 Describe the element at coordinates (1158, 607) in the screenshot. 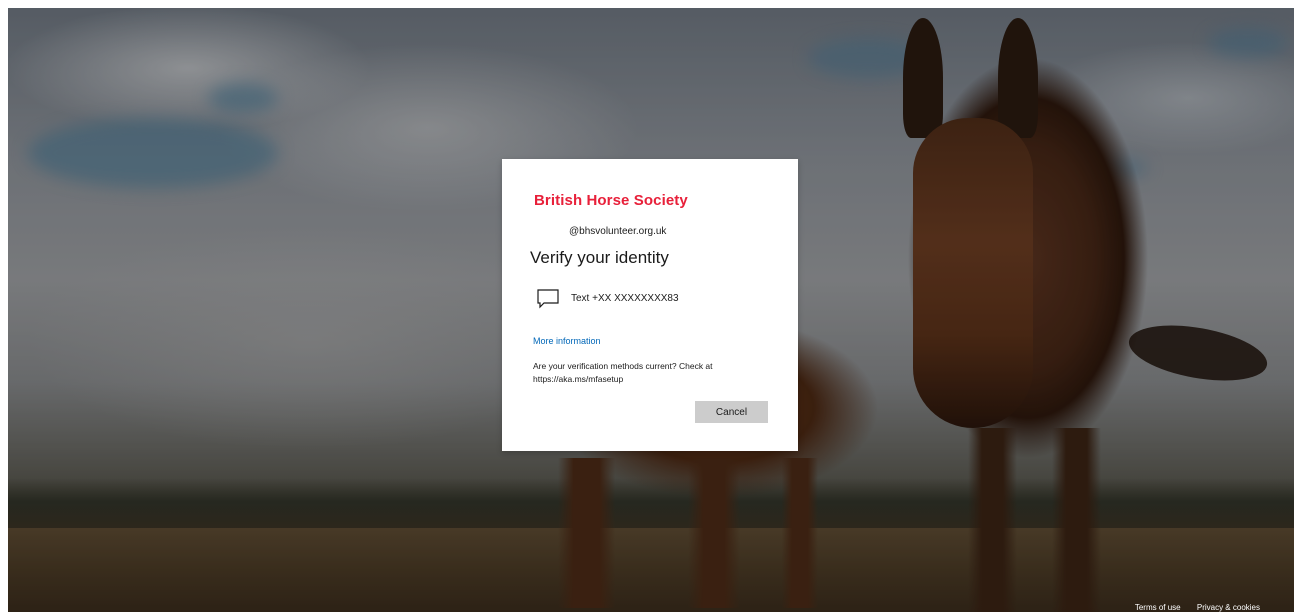

I see `terms-of-use-link: Terms of use` at that location.